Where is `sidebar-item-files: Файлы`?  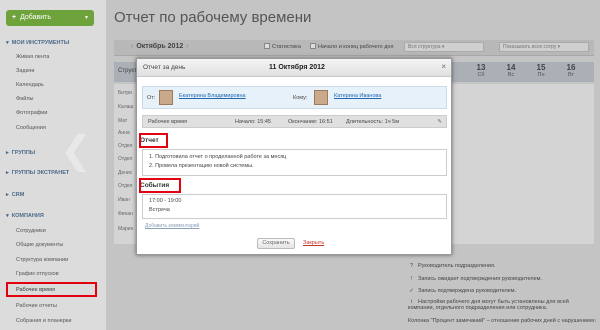 sidebar-item-files: Файлы is located at coordinates (24, 99).